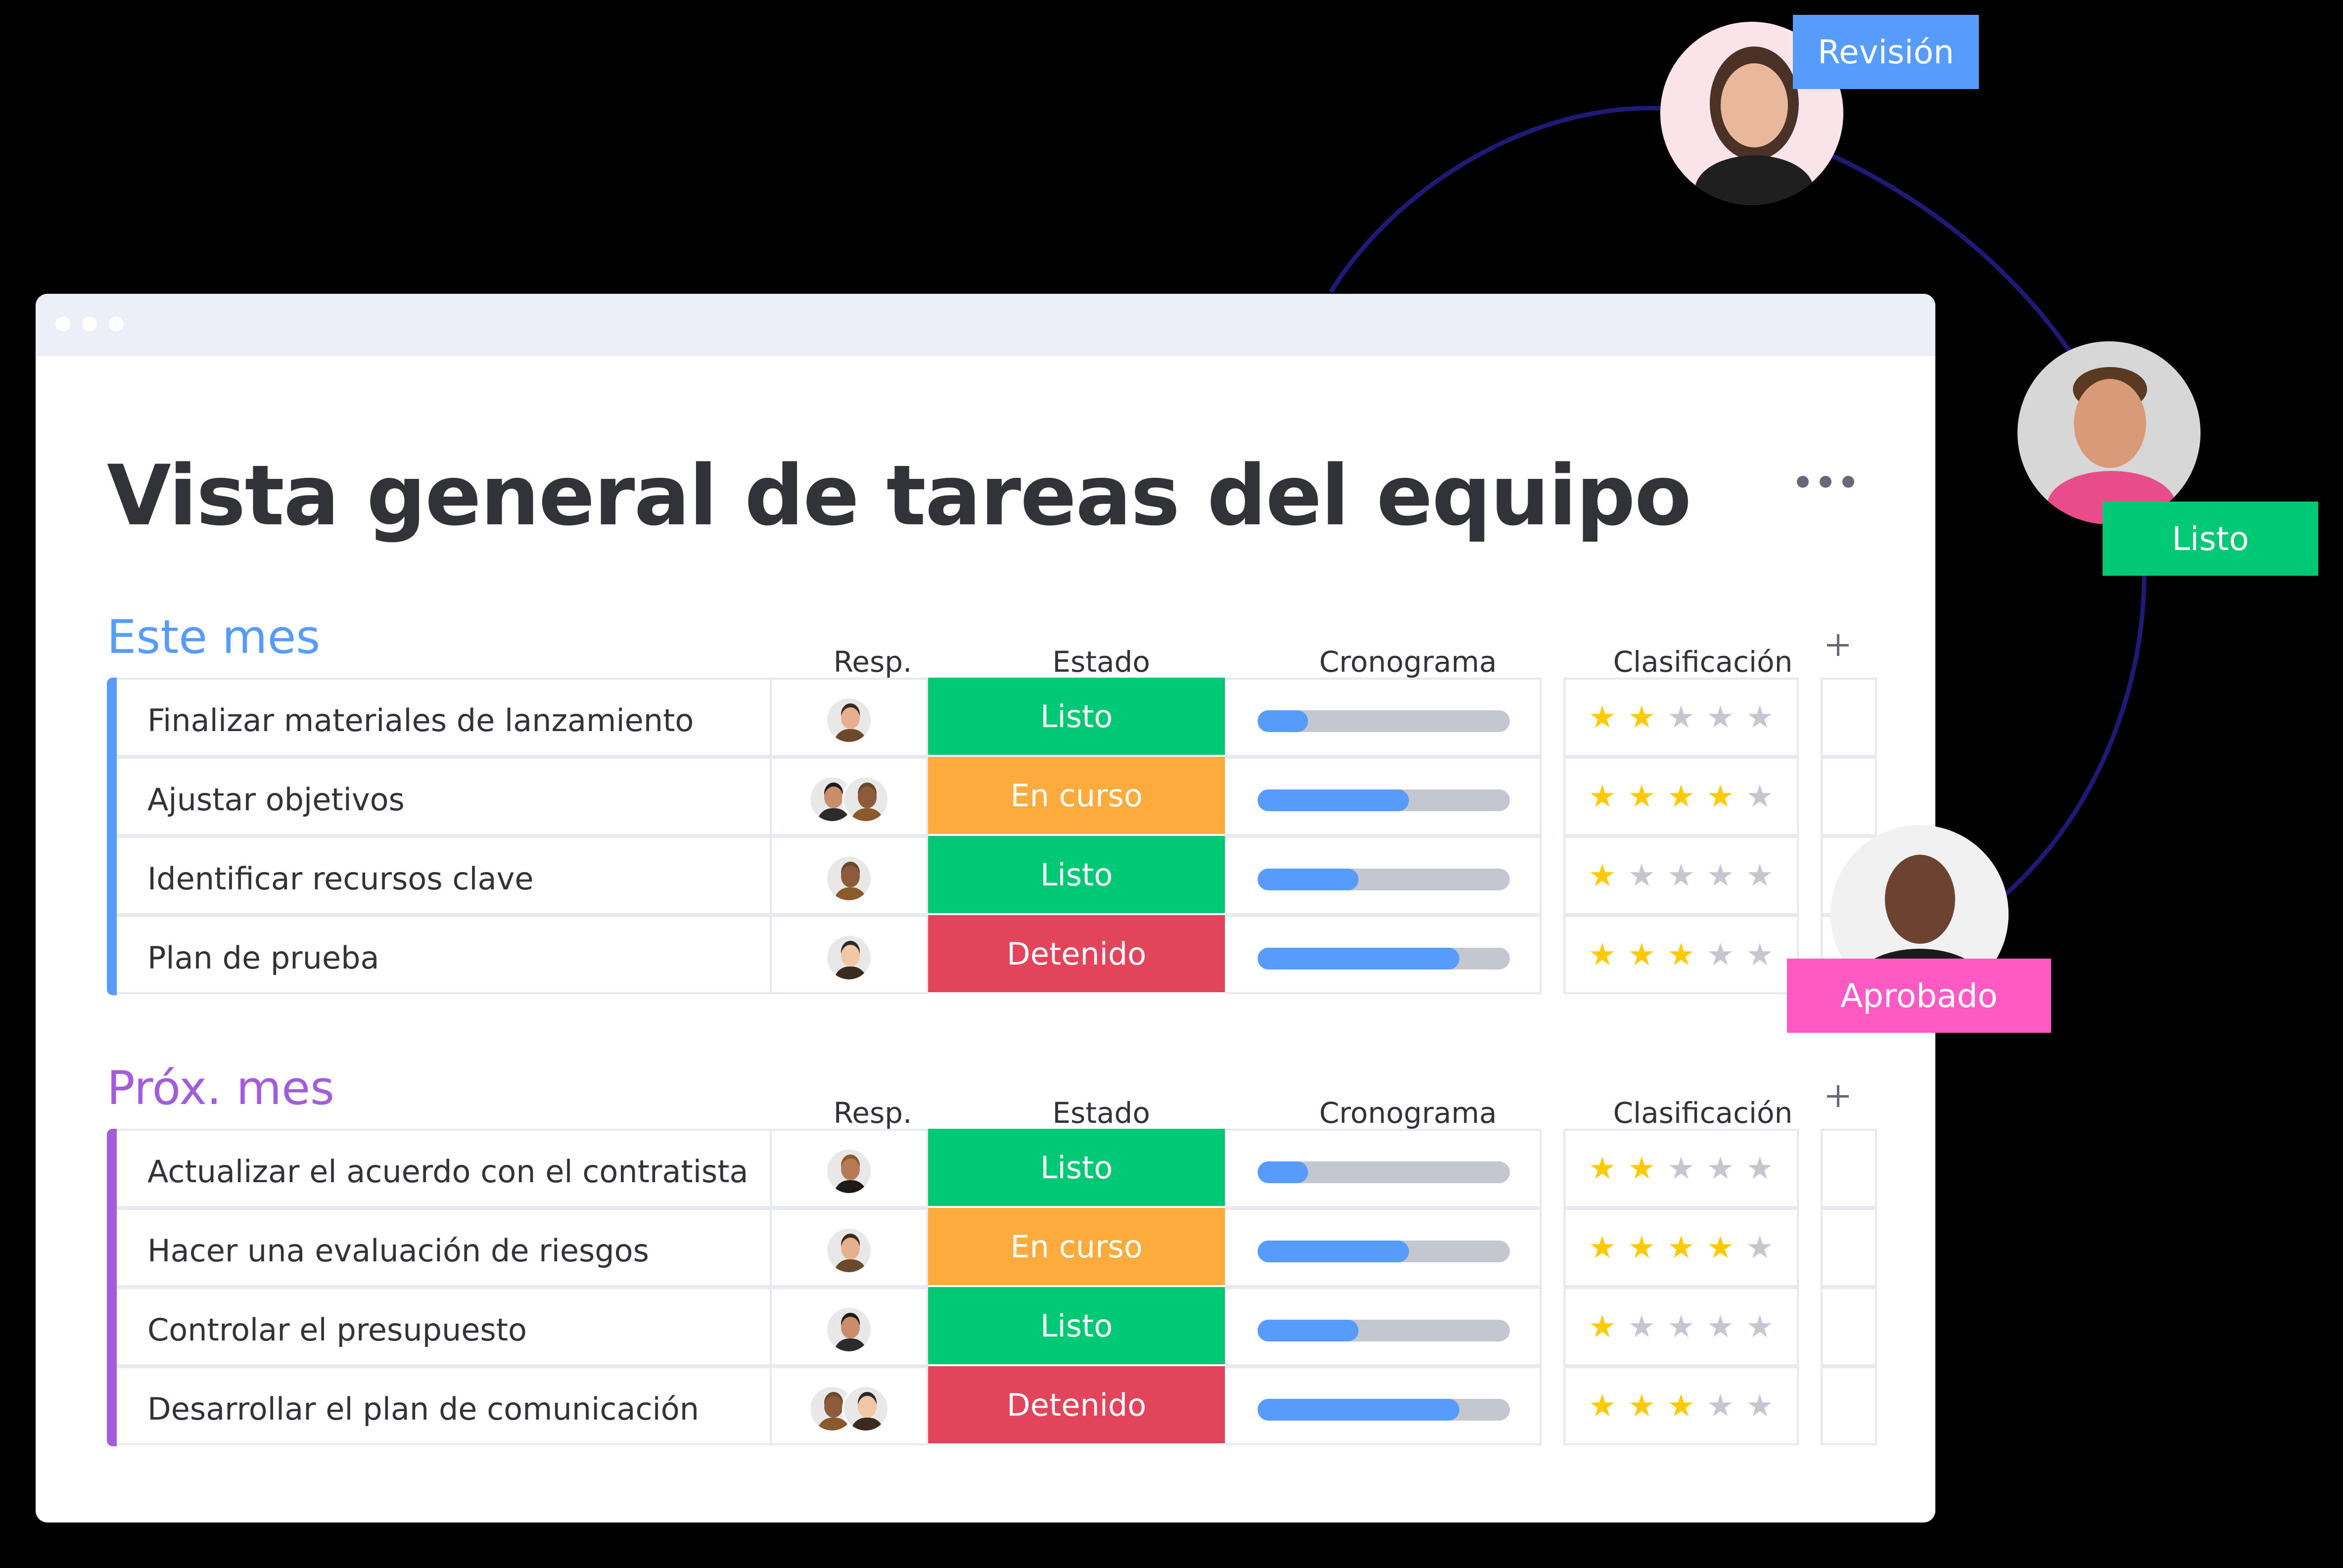 This screenshot has width=2343, height=1568. What do you see at coordinates (444, 954) in the screenshot?
I see `task-cell: Plan de prueba` at bounding box center [444, 954].